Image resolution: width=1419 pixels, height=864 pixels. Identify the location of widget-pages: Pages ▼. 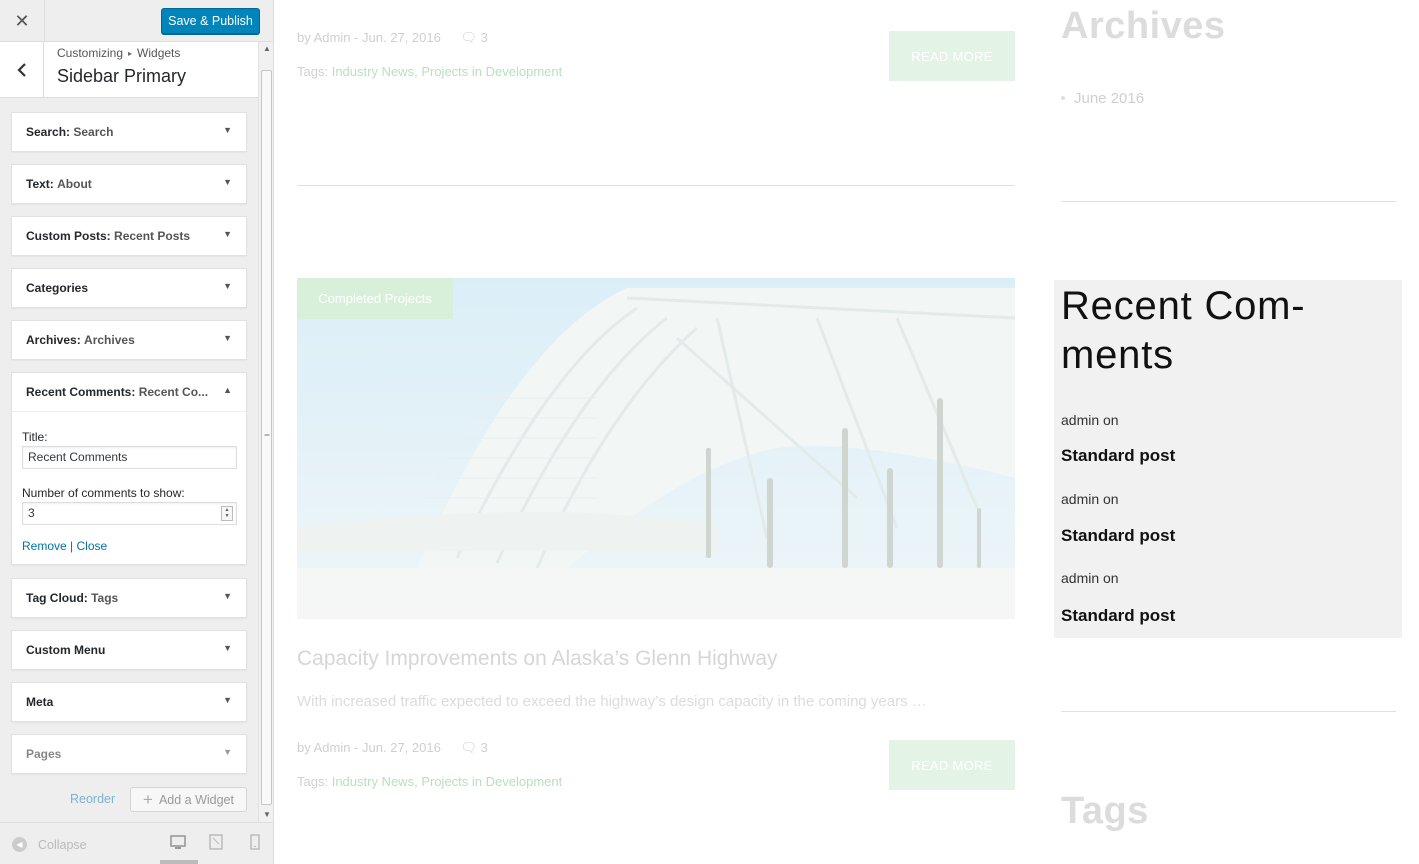
(129, 754).